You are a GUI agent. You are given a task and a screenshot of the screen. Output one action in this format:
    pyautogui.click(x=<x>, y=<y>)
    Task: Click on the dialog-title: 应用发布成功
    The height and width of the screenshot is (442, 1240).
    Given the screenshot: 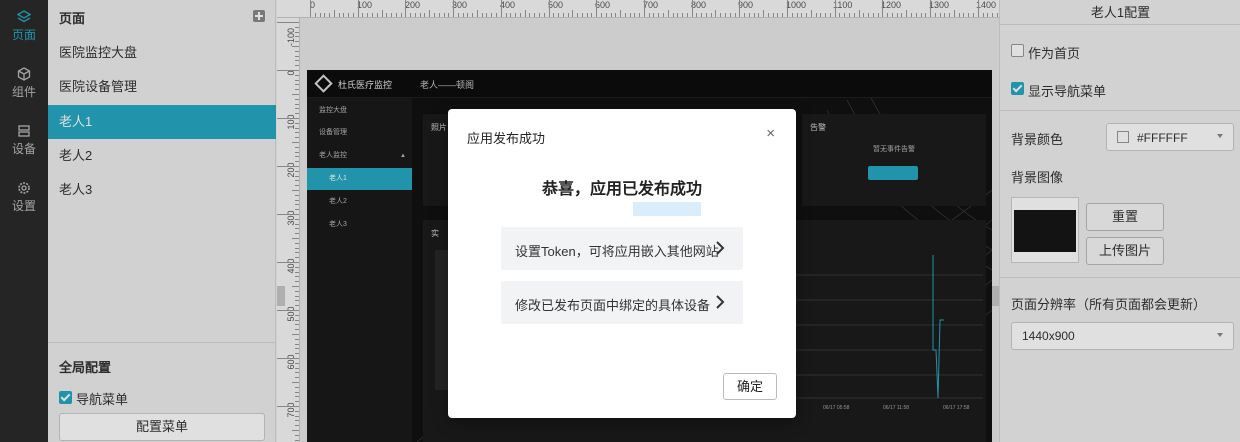 What is the action you would take?
    pyautogui.click(x=506, y=138)
    